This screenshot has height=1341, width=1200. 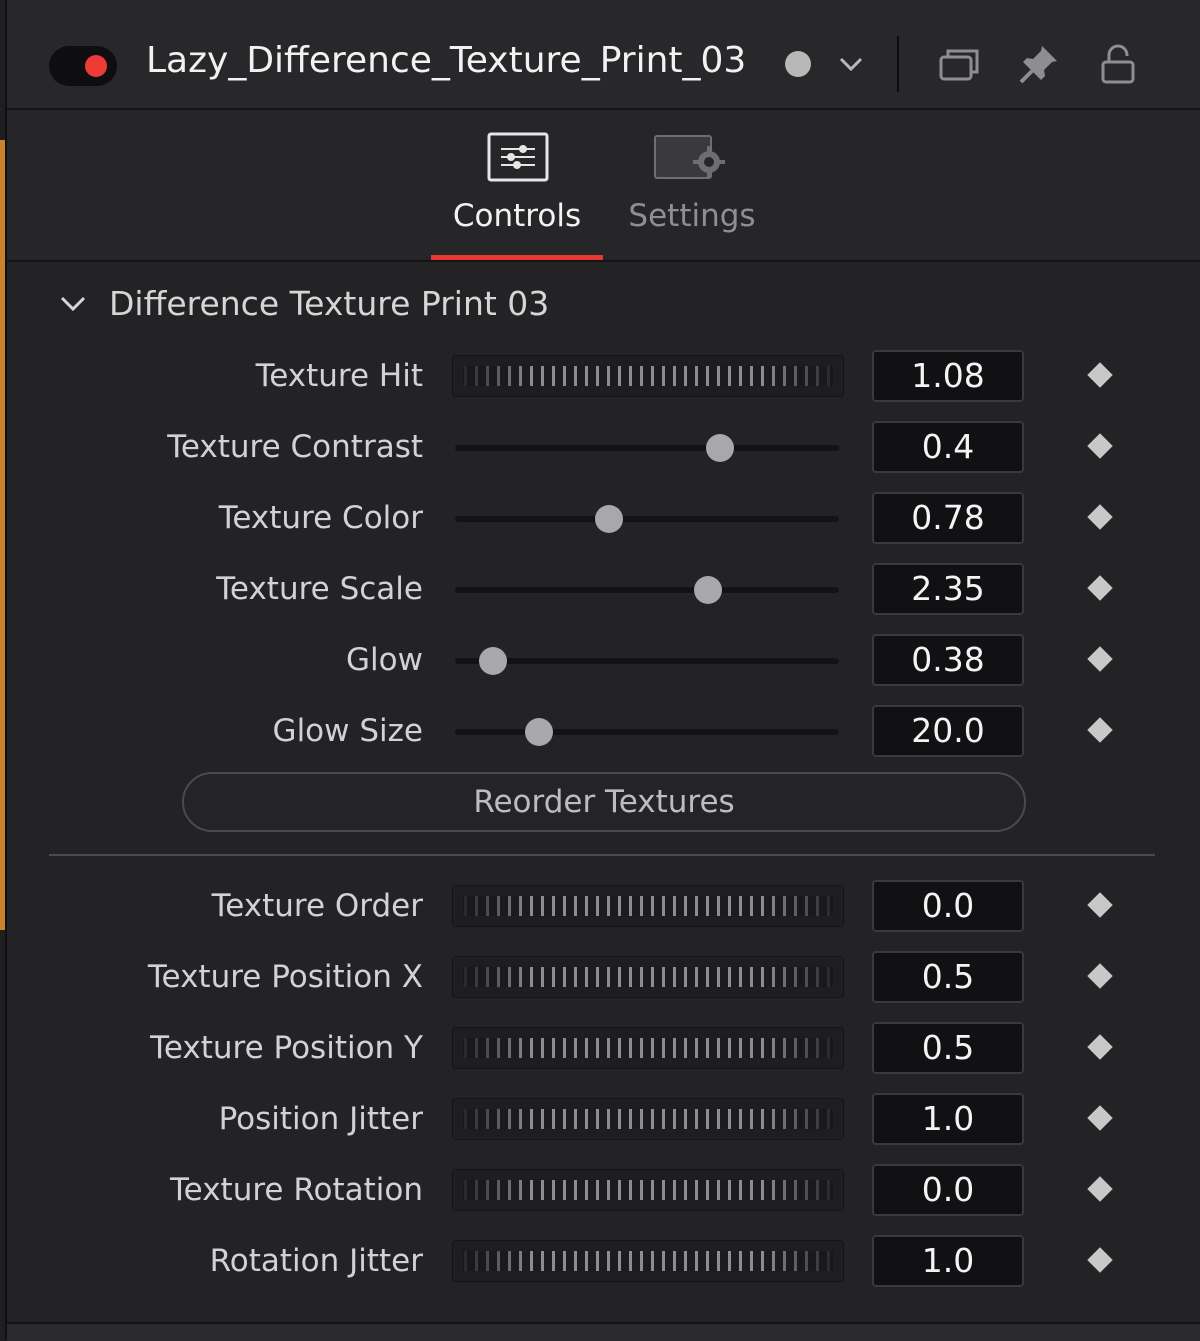 I want to click on lock-icon, so click(x=1119, y=64).